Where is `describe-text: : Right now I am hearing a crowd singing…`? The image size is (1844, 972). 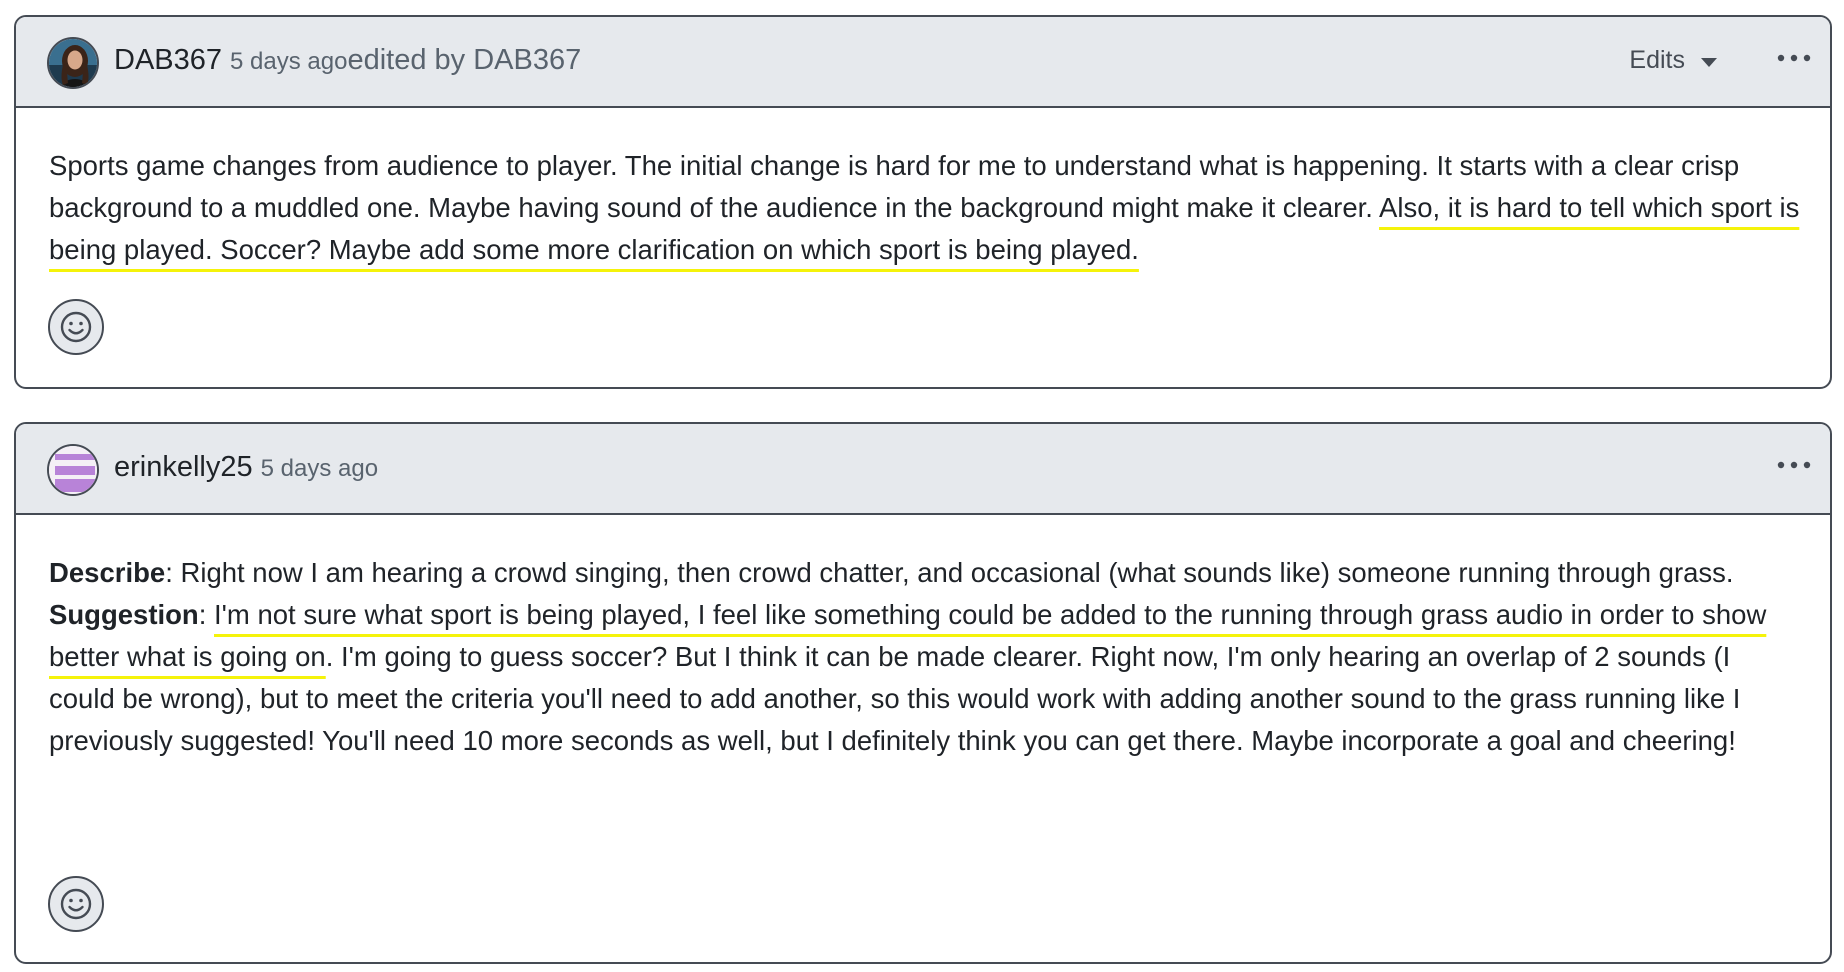
describe-text: : Right now I am hearing a crowd singing… is located at coordinates (949, 572).